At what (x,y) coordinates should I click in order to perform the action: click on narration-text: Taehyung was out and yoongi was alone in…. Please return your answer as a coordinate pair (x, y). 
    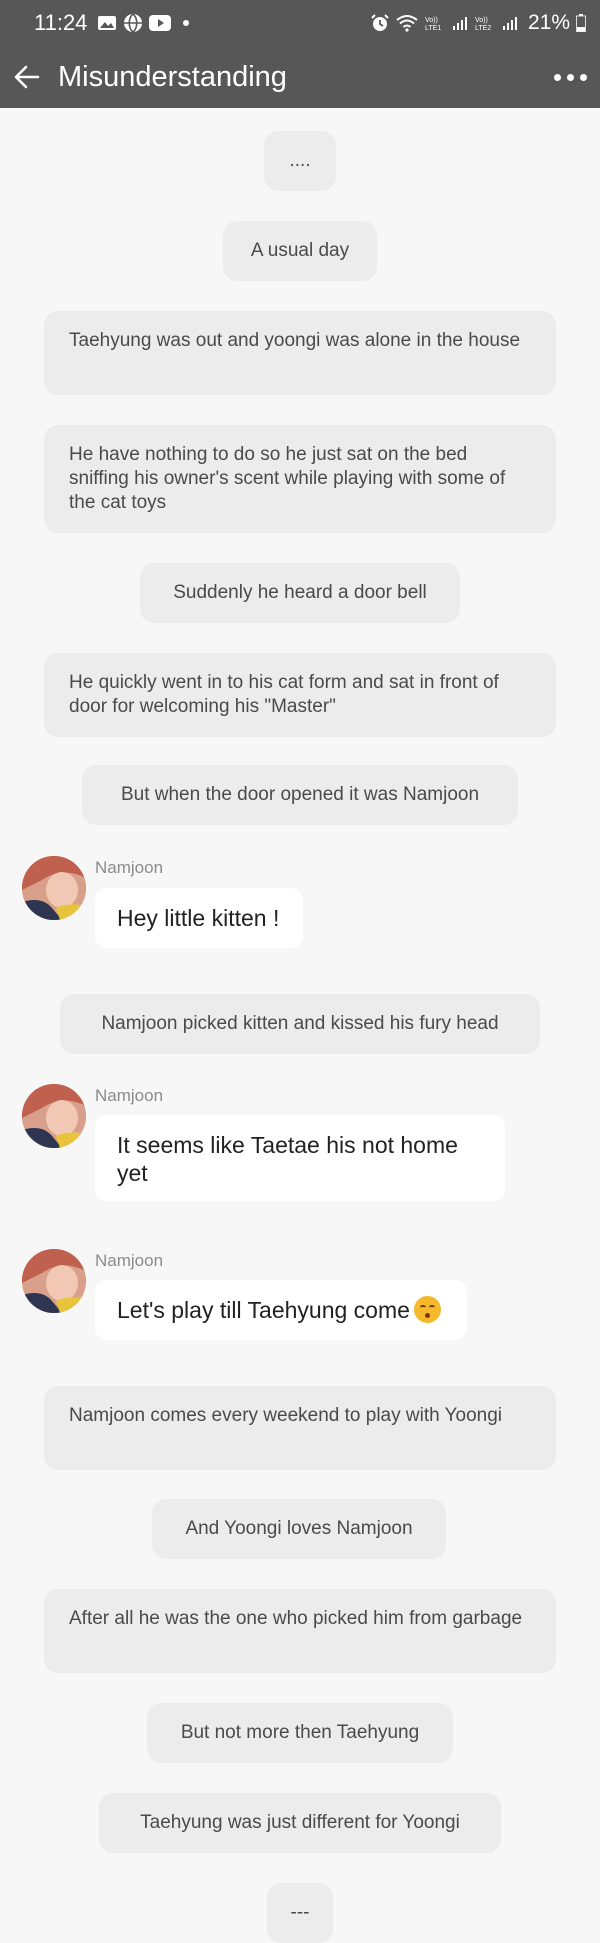
    Looking at the image, I should click on (295, 340).